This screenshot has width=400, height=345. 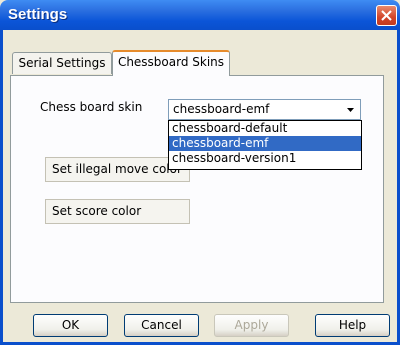 I want to click on set-score-color-button: Set score color, so click(x=117, y=211).